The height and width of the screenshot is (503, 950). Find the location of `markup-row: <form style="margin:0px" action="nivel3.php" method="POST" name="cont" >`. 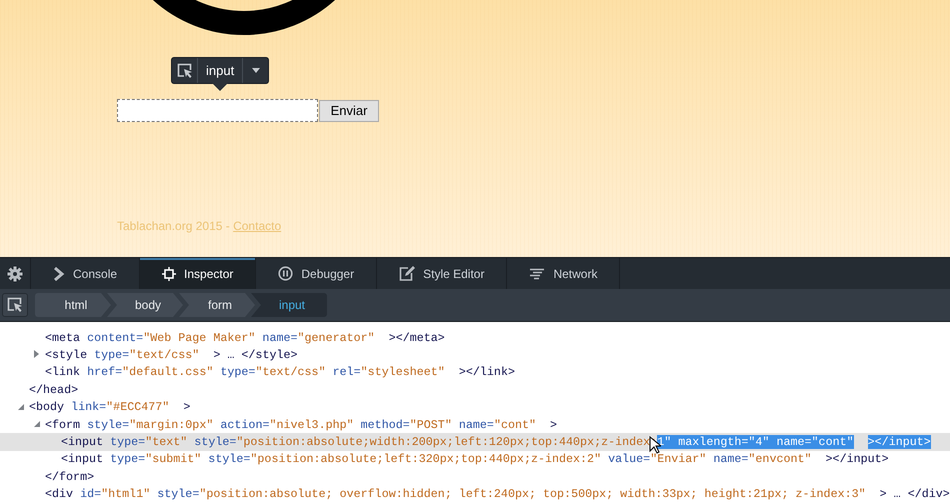

markup-row: <form style="margin:0px" action="nivel3.php" method="POST" name="cont" > is located at coordinates (475, 425).